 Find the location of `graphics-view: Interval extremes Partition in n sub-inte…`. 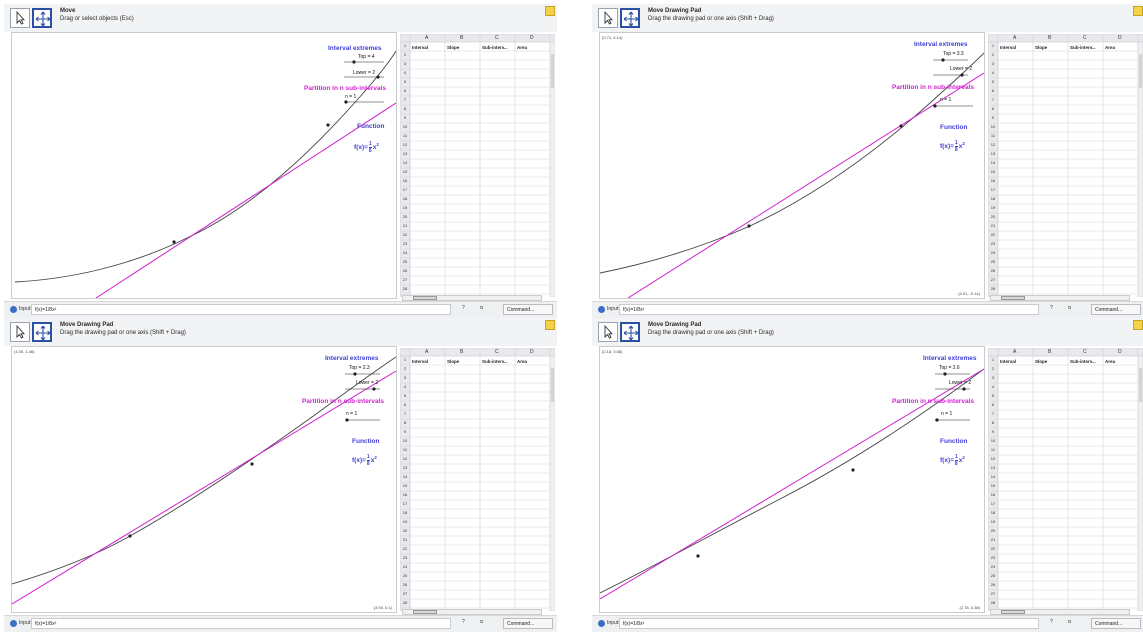

graphics-view: Interval extremes Partition in n sub-inte… is located at coordinates (204, 165).